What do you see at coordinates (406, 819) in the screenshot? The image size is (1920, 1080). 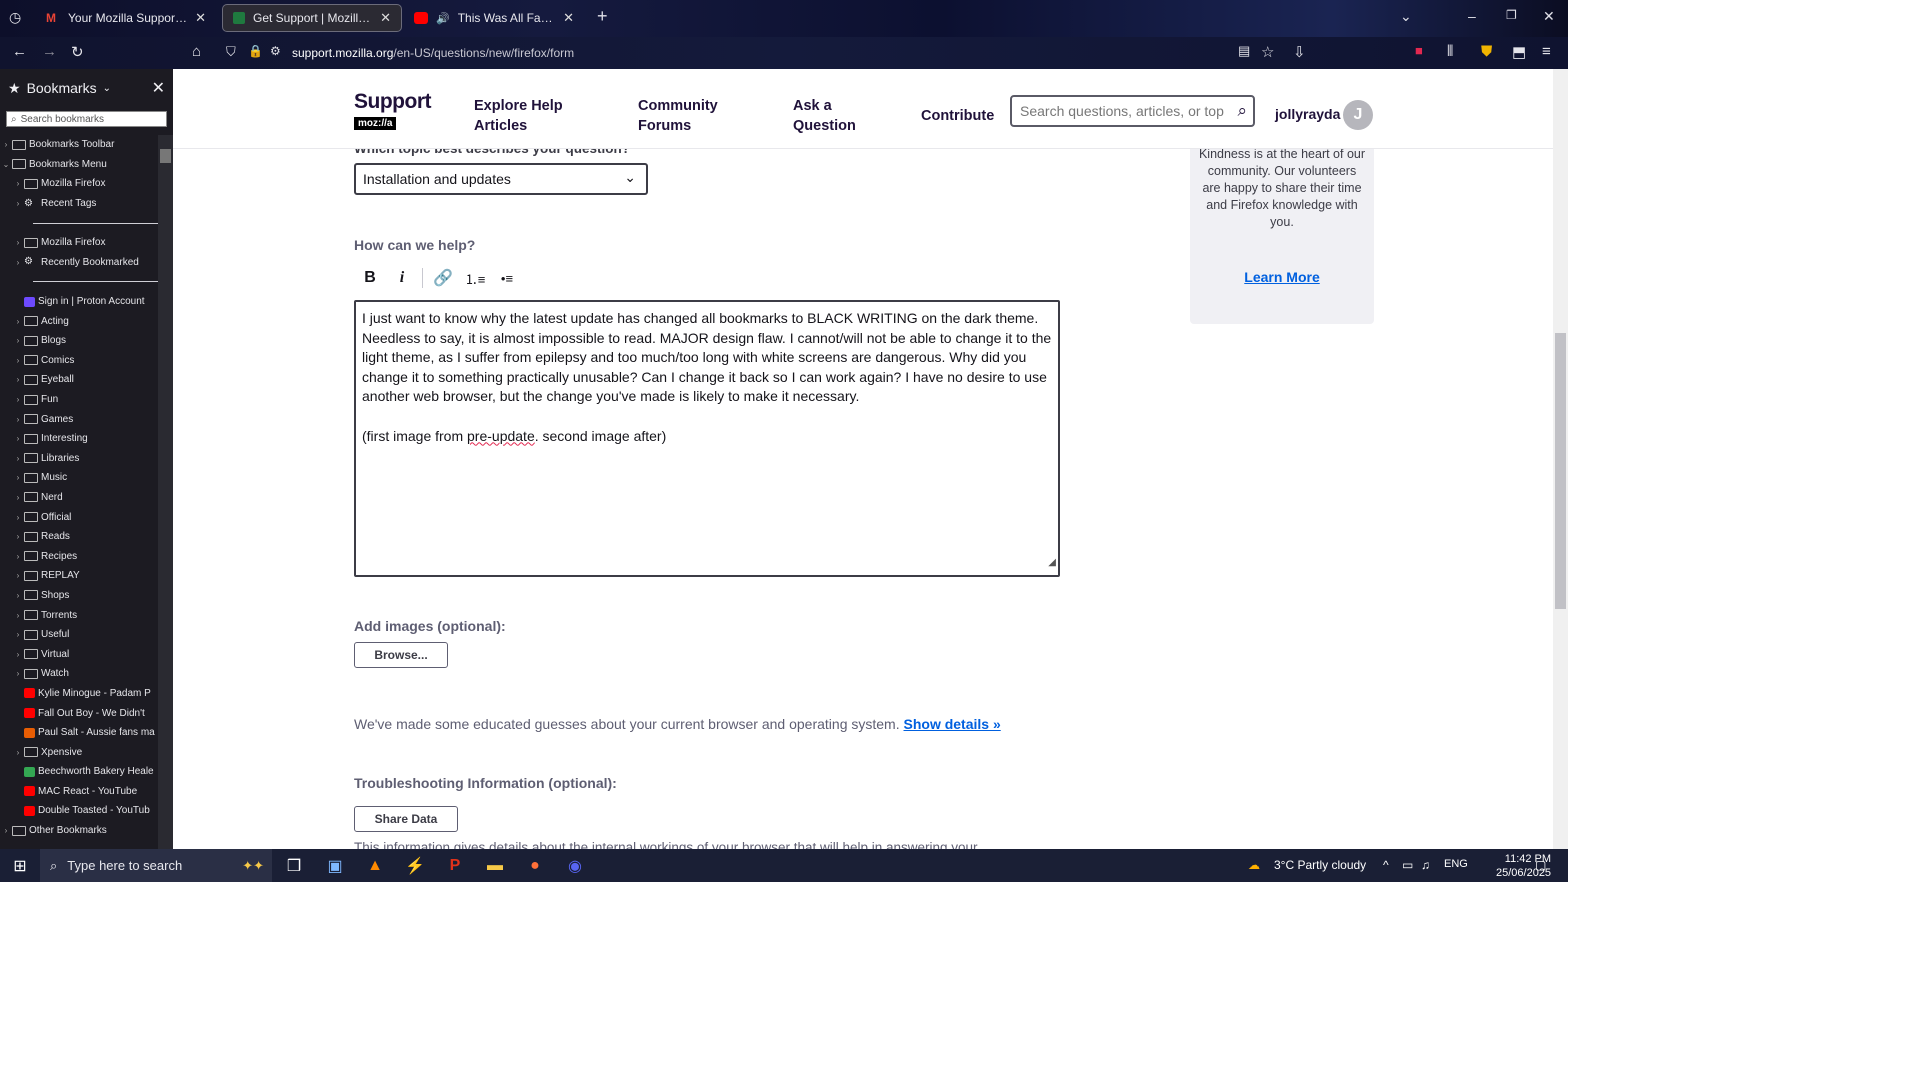 I see `share-data-button: Share Data` at bounding box center [406, 819].